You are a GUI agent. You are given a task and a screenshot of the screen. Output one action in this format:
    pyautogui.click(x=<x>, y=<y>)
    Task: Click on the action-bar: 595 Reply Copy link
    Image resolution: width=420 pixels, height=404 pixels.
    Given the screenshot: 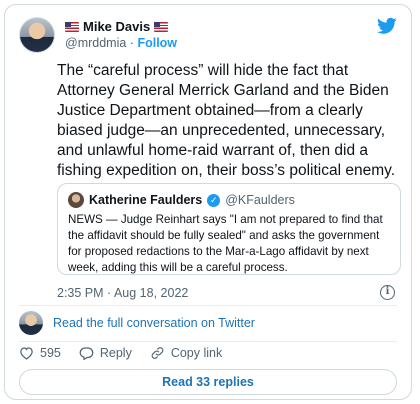 What is the action you would take?
    pyautogui.click(x=129, y=353)
    